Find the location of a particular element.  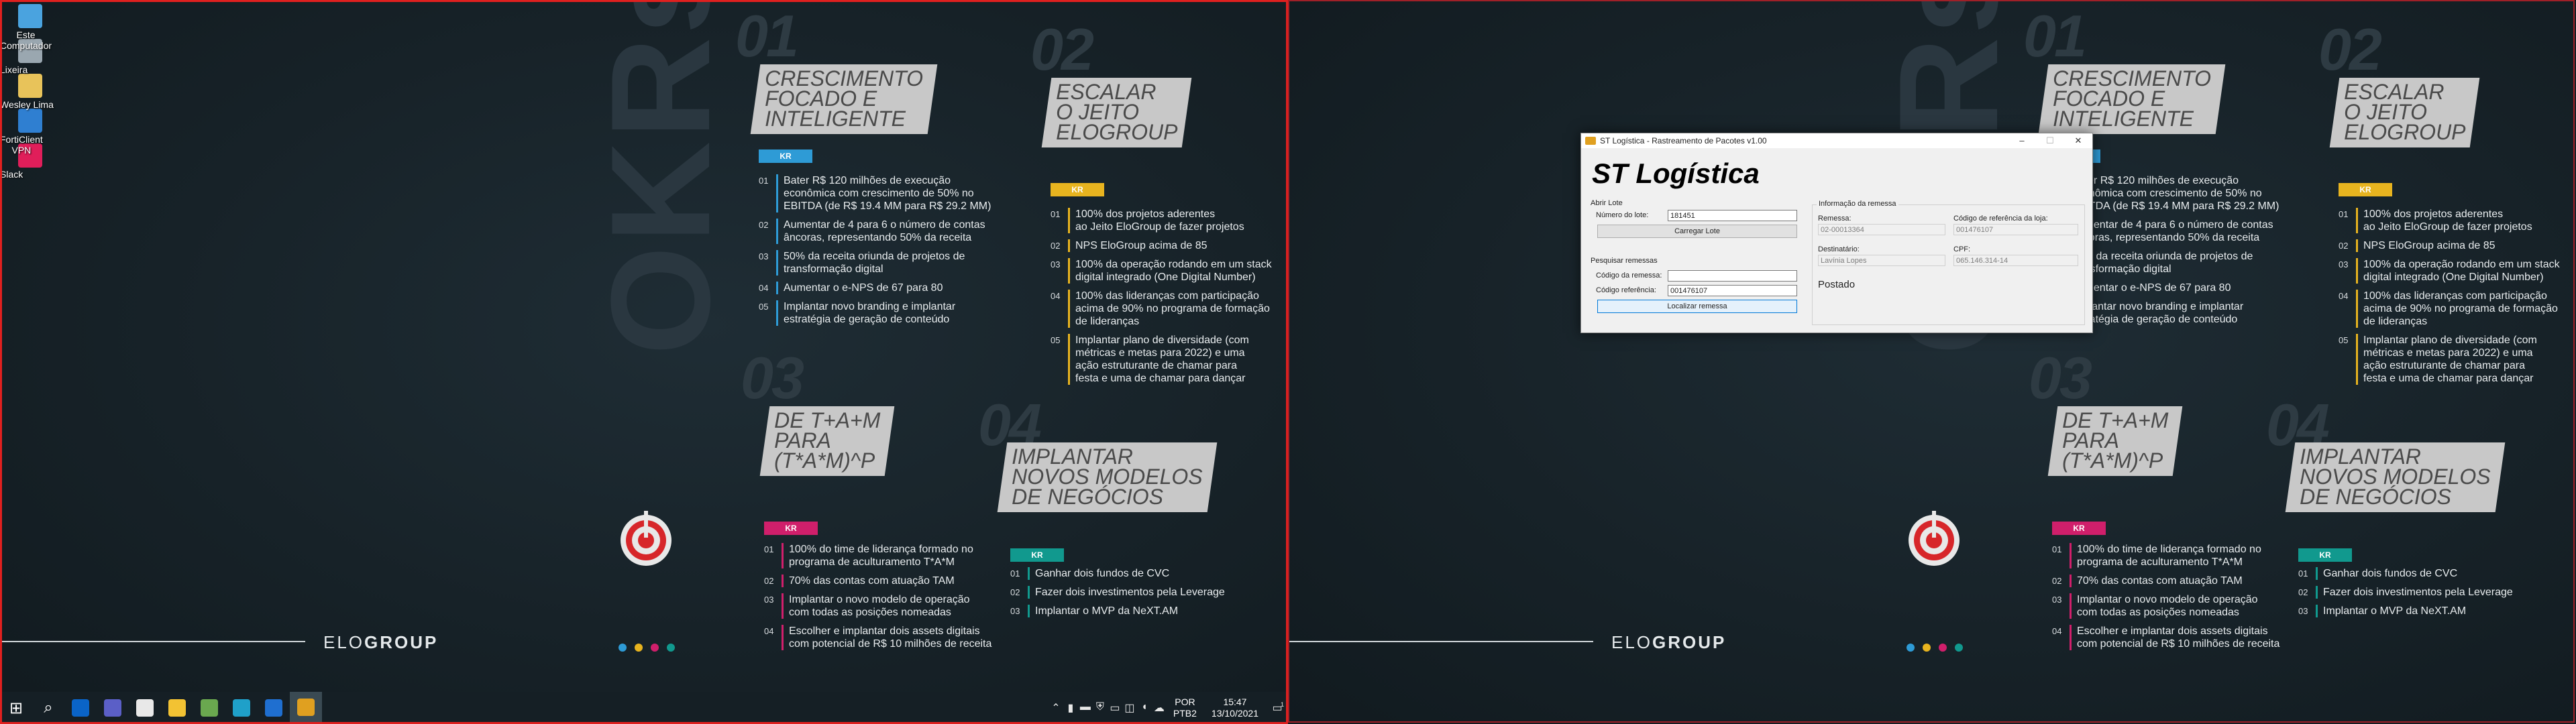

kr-item-text: Implantar o MVP da NeXT.AM is located at coordinates (2395, 611).